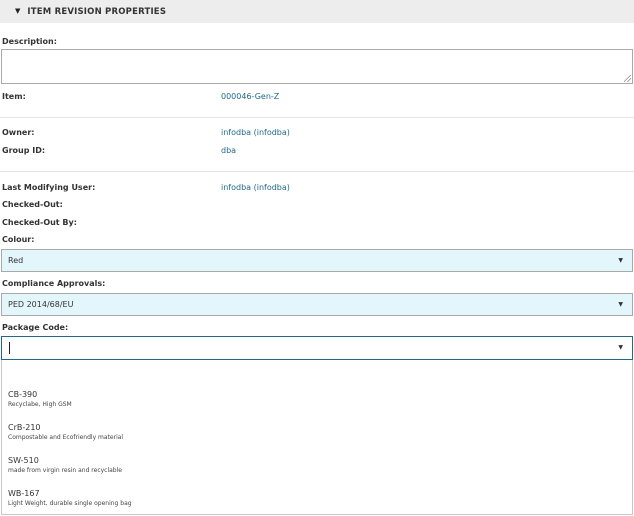 The width and height of the screenshot is (634, 516). I want to click on section-header: ▼ ITEM REVISION PROPERTIES, so click(317, 11).